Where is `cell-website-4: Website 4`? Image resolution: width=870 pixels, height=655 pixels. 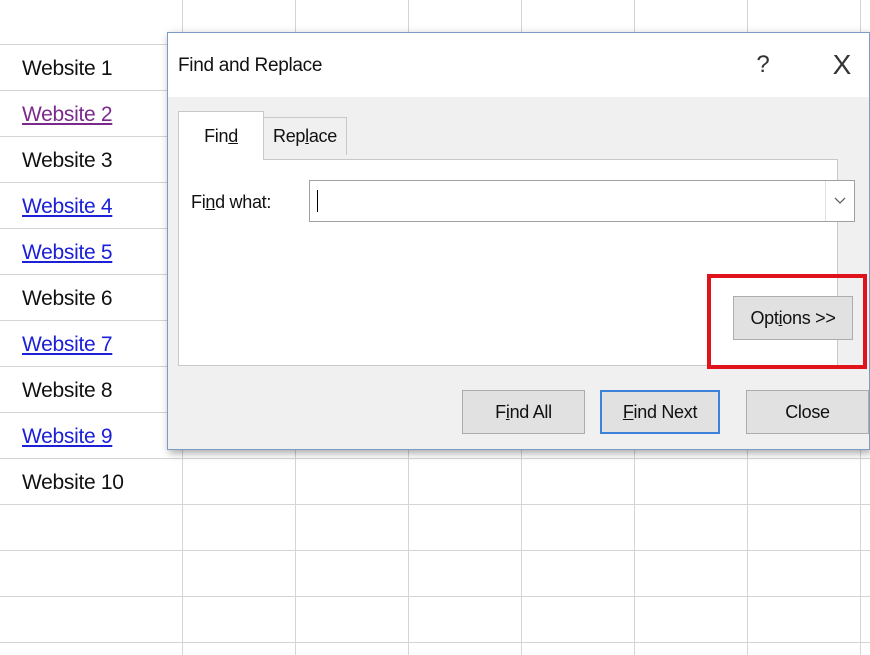
cell-website-4: Website 4 is located at coordinates (67, 207).